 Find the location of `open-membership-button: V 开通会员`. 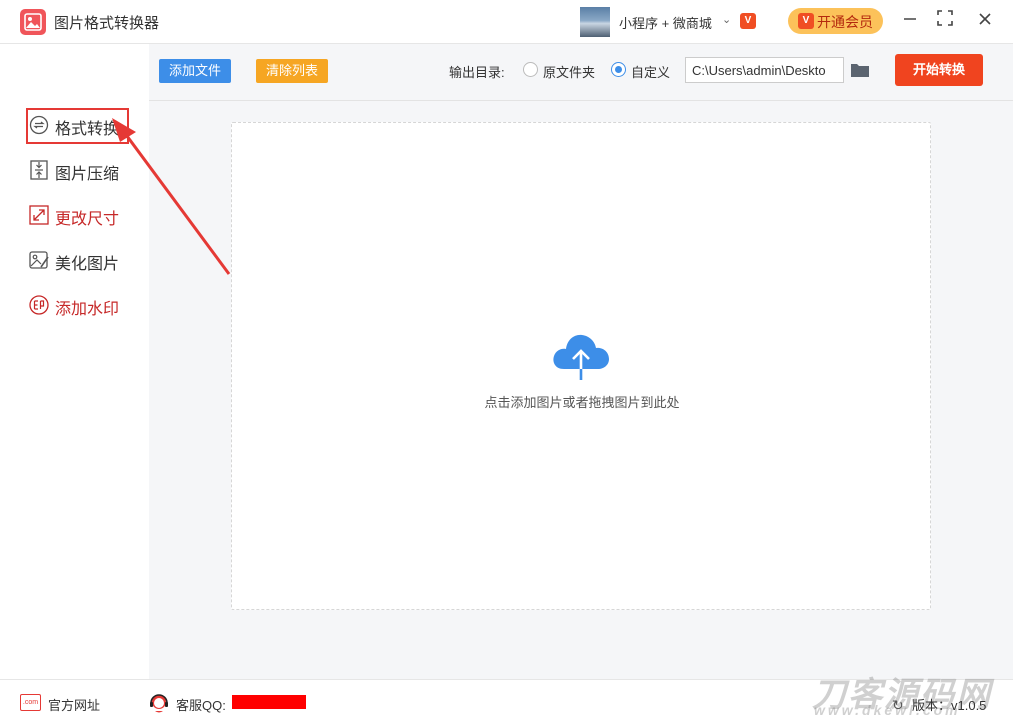

open-membership-button: V 开通会员 is located at coordinates (835, 21).